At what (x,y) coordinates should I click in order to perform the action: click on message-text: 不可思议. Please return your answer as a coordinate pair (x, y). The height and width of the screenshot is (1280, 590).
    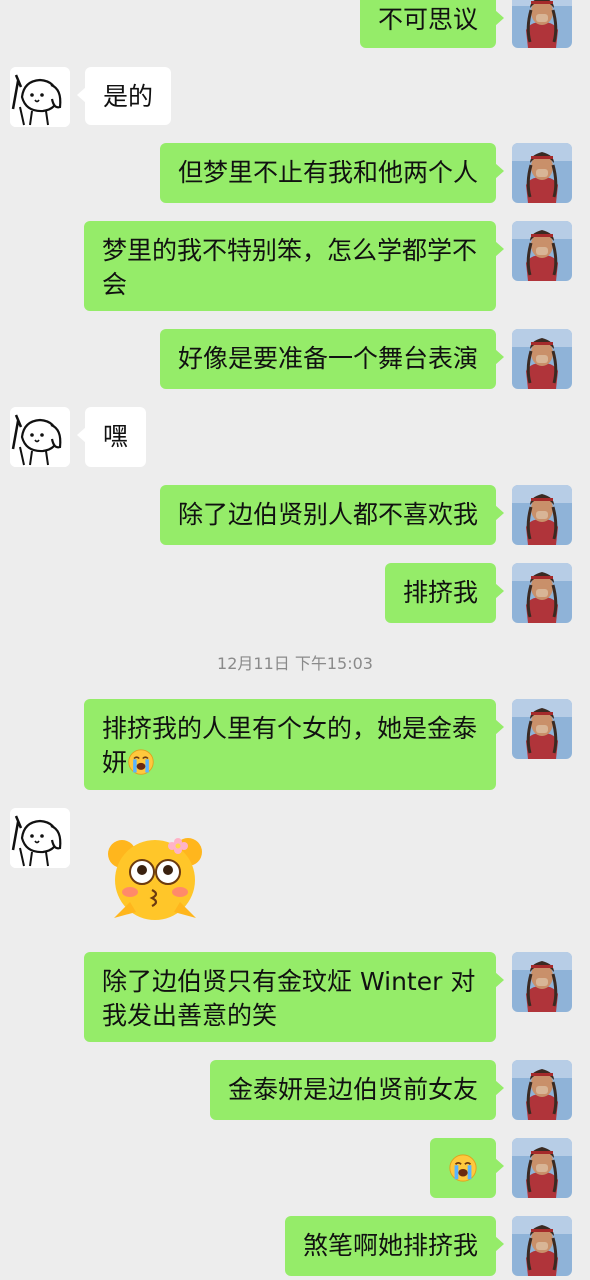
    Looking at the image, I should click on (427, 19).